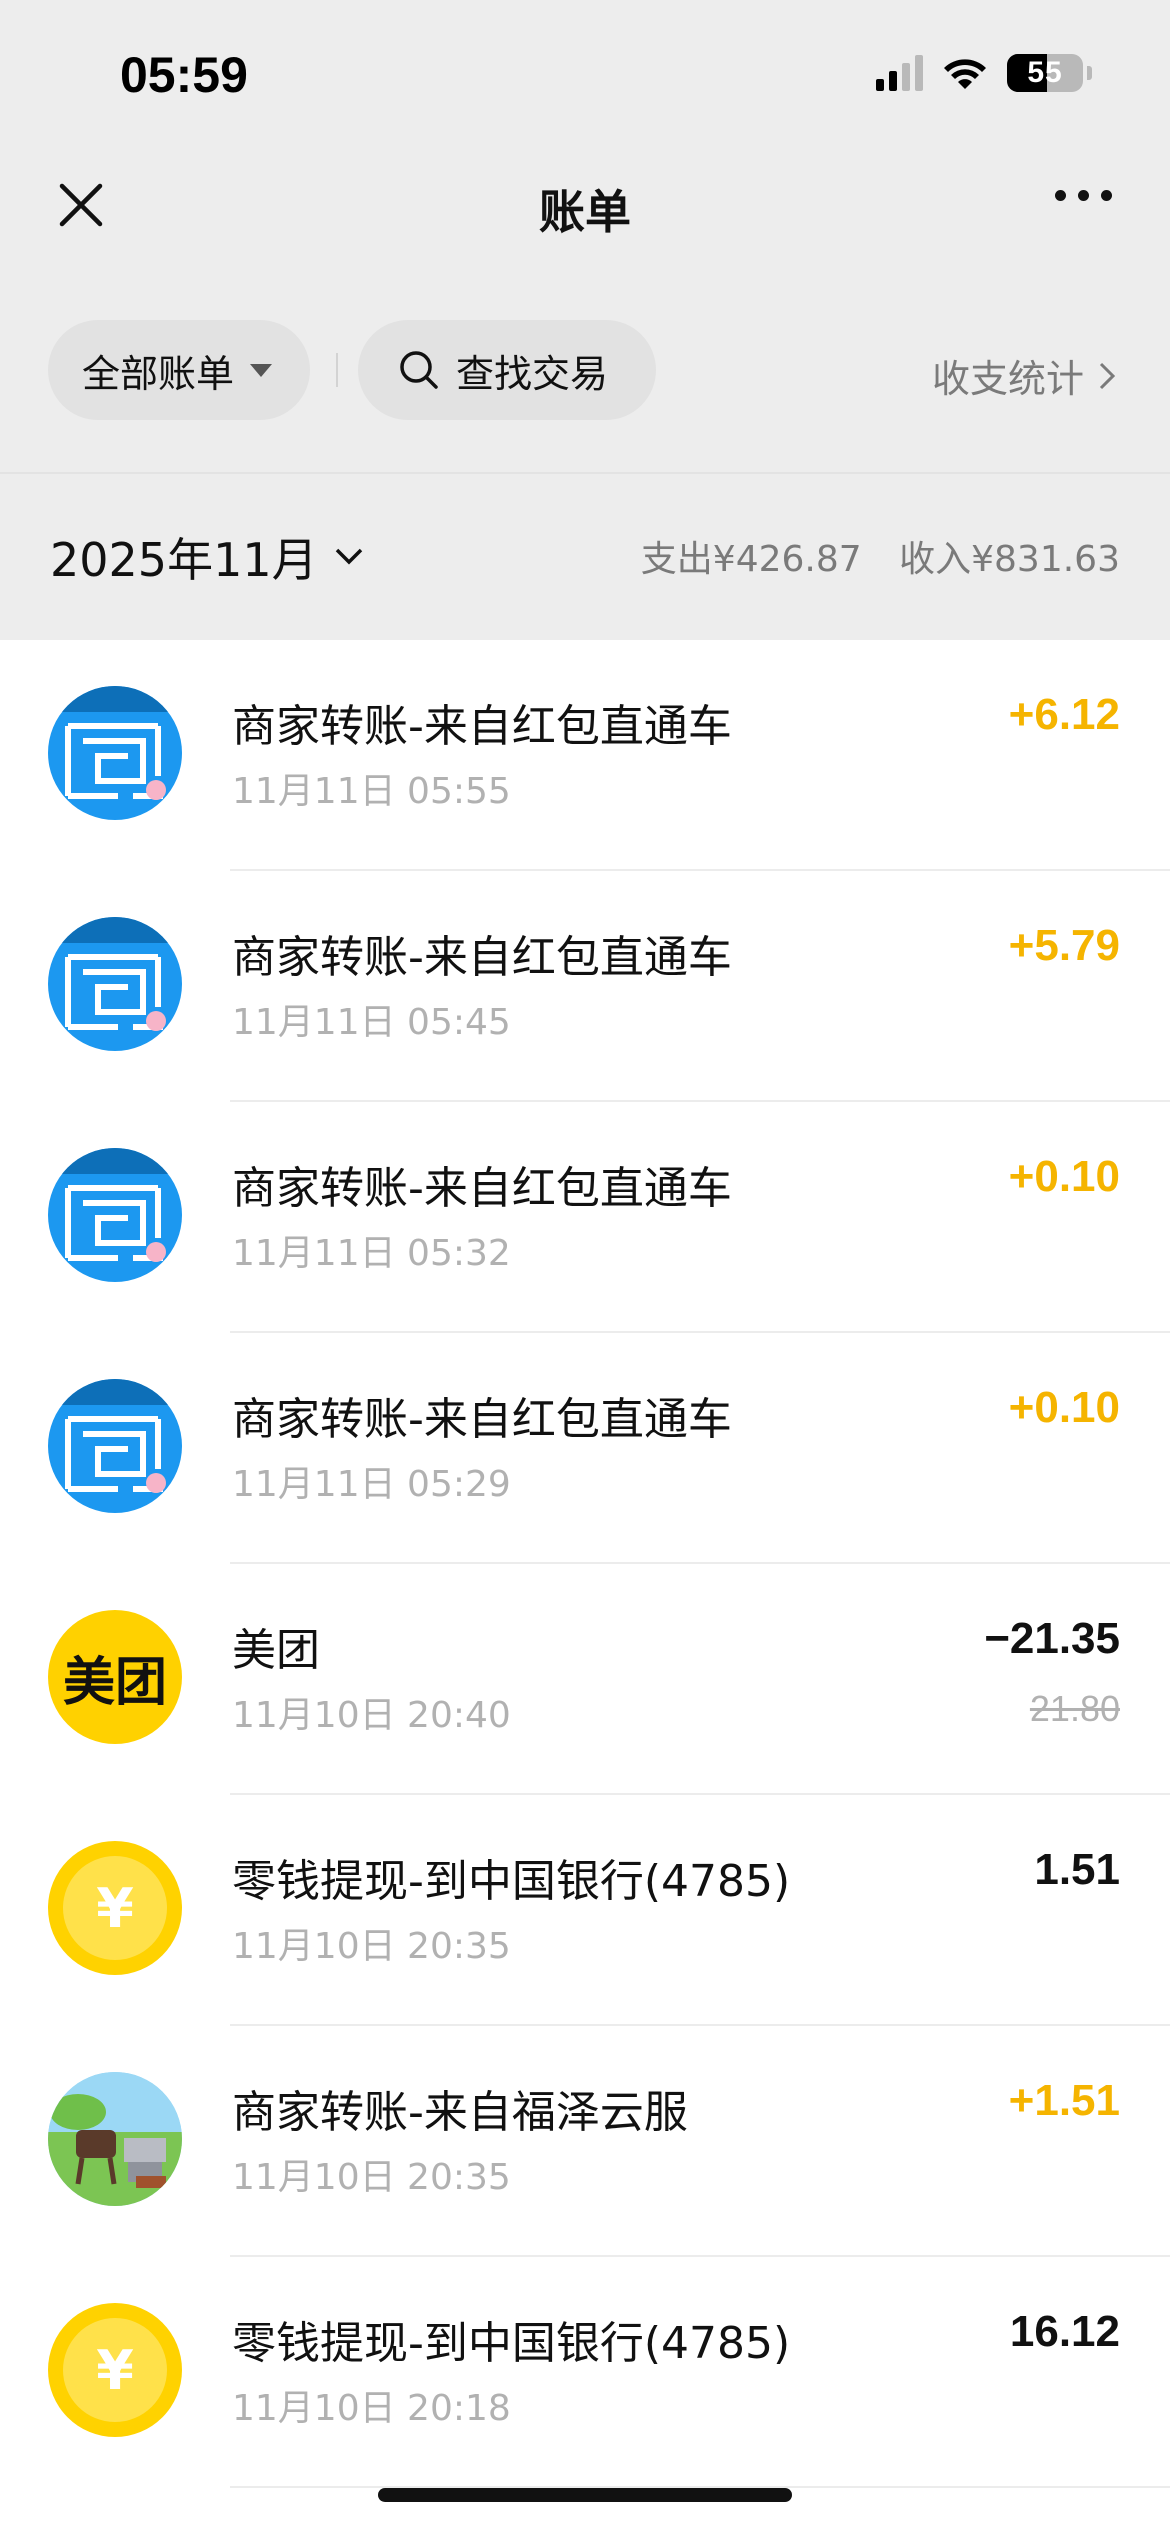 Image resolution: width=1170 pixels, height=2532 pixels. Describe the element at coordinates (1009, 559) in the screenshot. I see `month-income: 收入¥831.63` at that location.